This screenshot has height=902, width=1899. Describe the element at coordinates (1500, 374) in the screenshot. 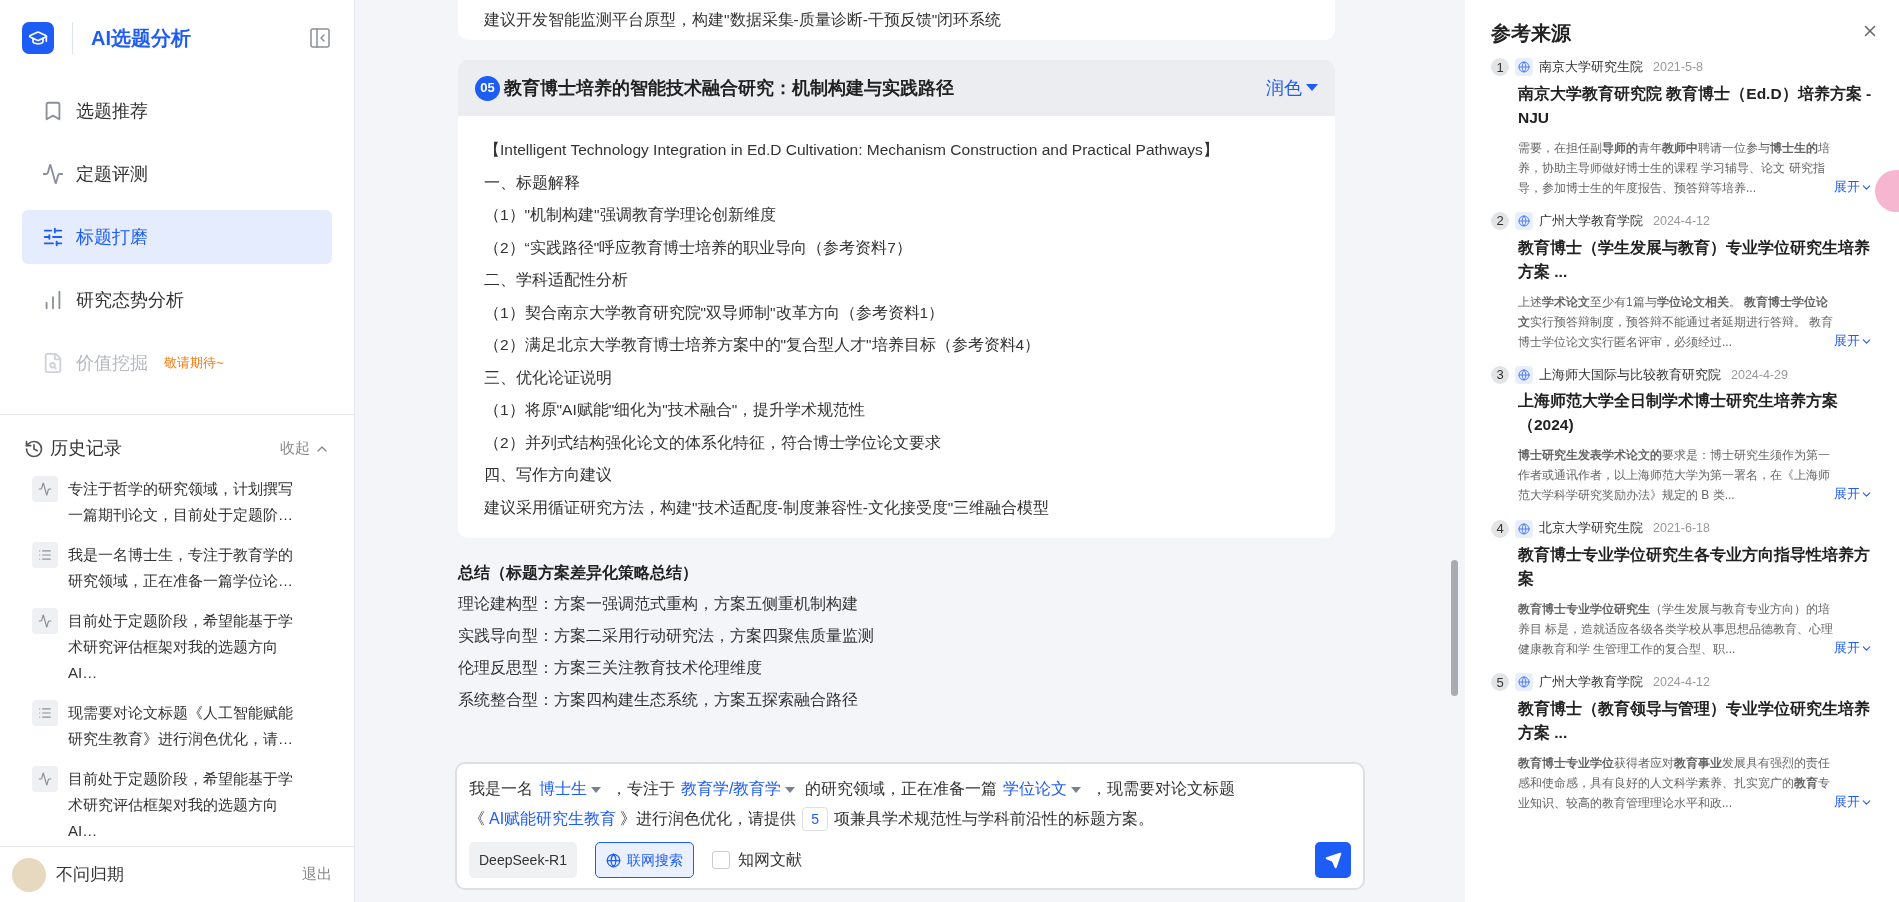

I see `source-number: 3` at that location.